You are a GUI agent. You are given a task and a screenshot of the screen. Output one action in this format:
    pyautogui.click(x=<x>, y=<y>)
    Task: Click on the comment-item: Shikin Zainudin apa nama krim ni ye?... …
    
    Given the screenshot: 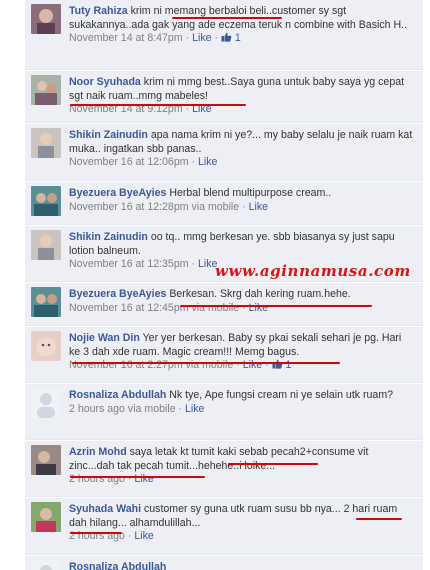 What is the action you would take?
    pyautogui.click(x=224, y=152)
    